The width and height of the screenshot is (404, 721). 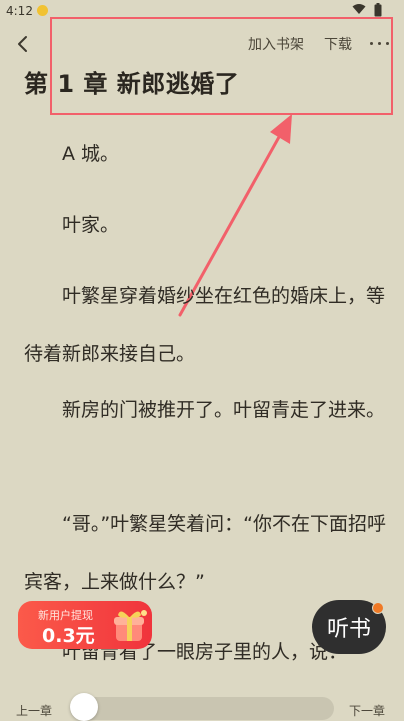 What do you see at coordinates (378, 10) in the screenshot?
I see `battery-icon` at bounding box center [378, 10].